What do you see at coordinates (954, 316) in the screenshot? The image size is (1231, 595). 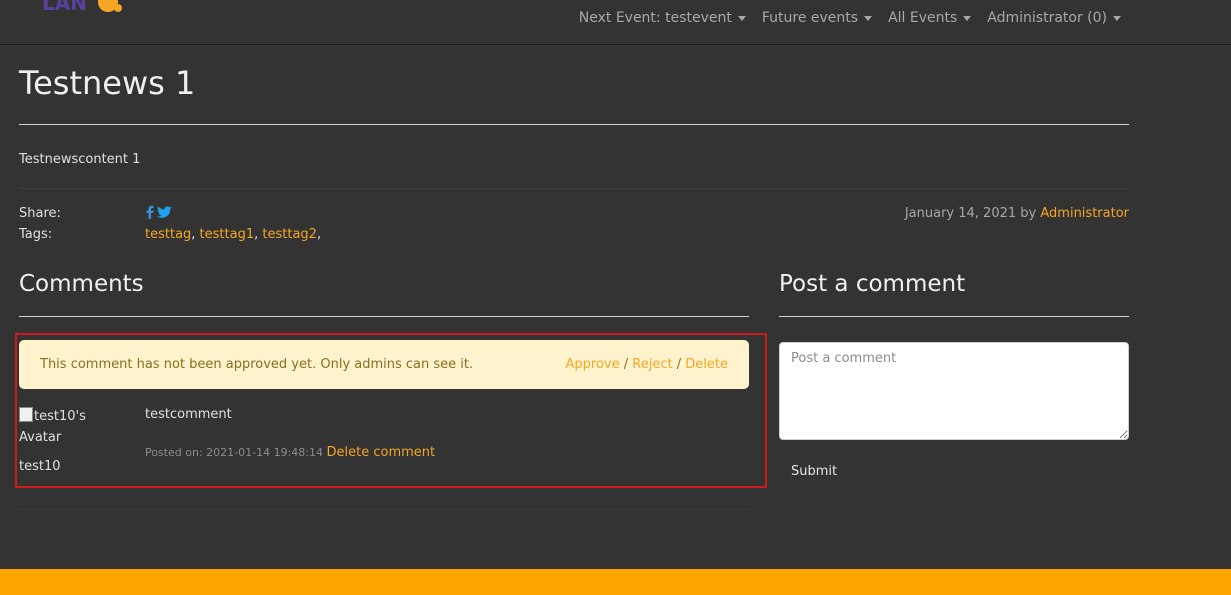 I see `post-comment-divider` at bounding box center [954, 316].